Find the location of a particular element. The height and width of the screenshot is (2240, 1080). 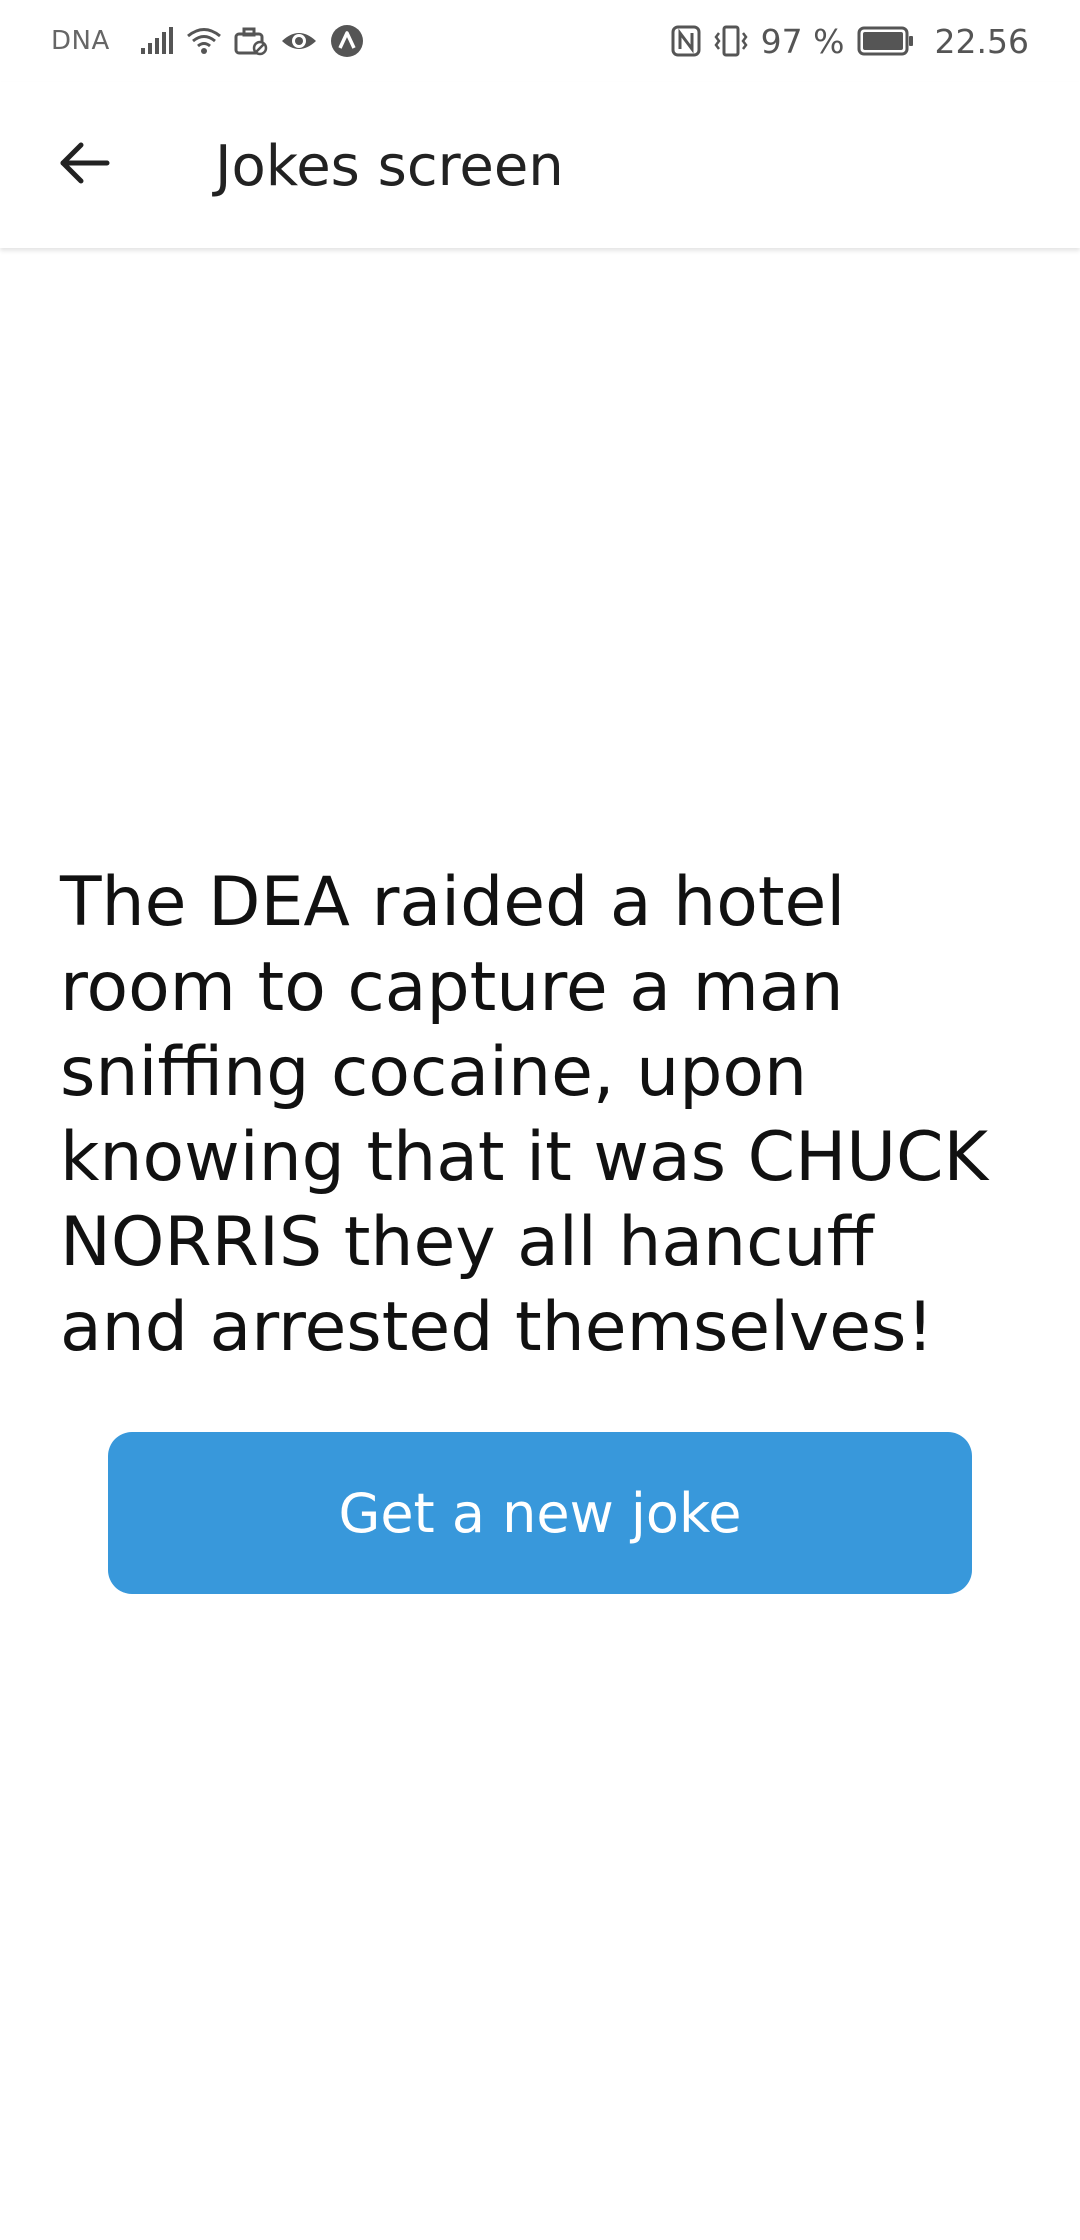

carrier-label: DNA is located at coordinates (80, 41).